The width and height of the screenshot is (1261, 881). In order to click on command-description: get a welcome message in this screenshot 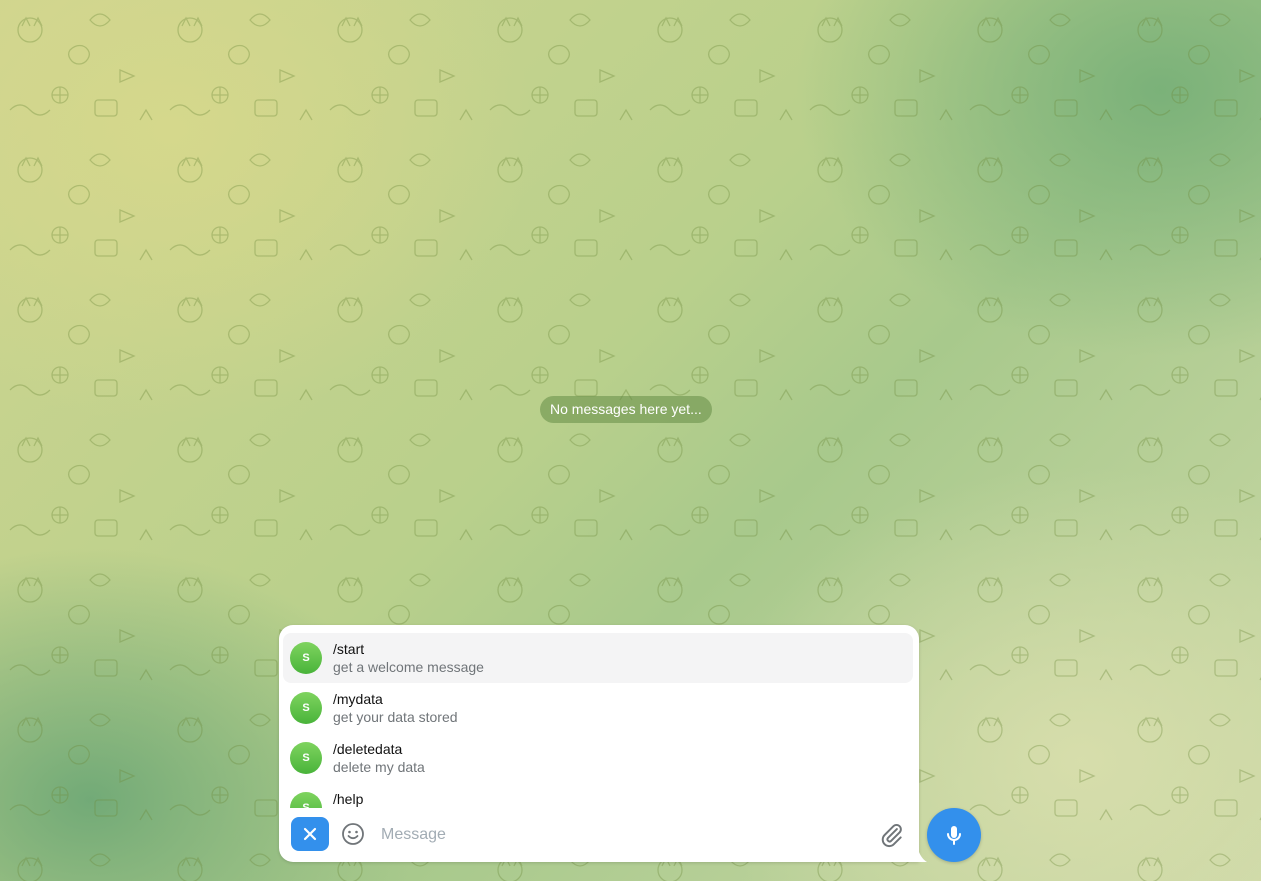, I will do `click(408, 667)`.